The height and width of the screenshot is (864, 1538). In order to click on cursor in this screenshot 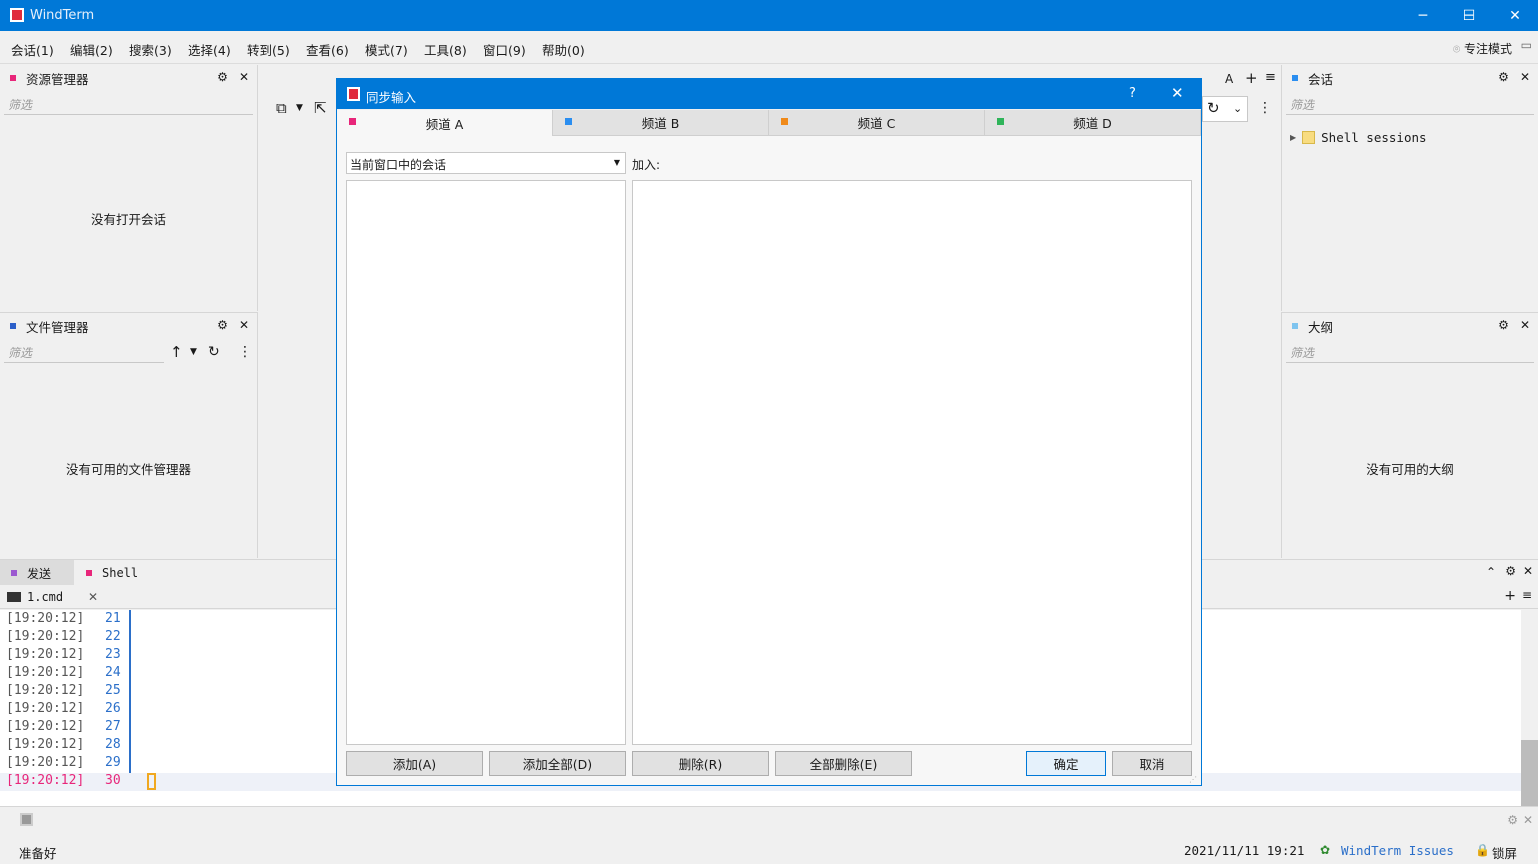, I will do `click(151, 781)`.